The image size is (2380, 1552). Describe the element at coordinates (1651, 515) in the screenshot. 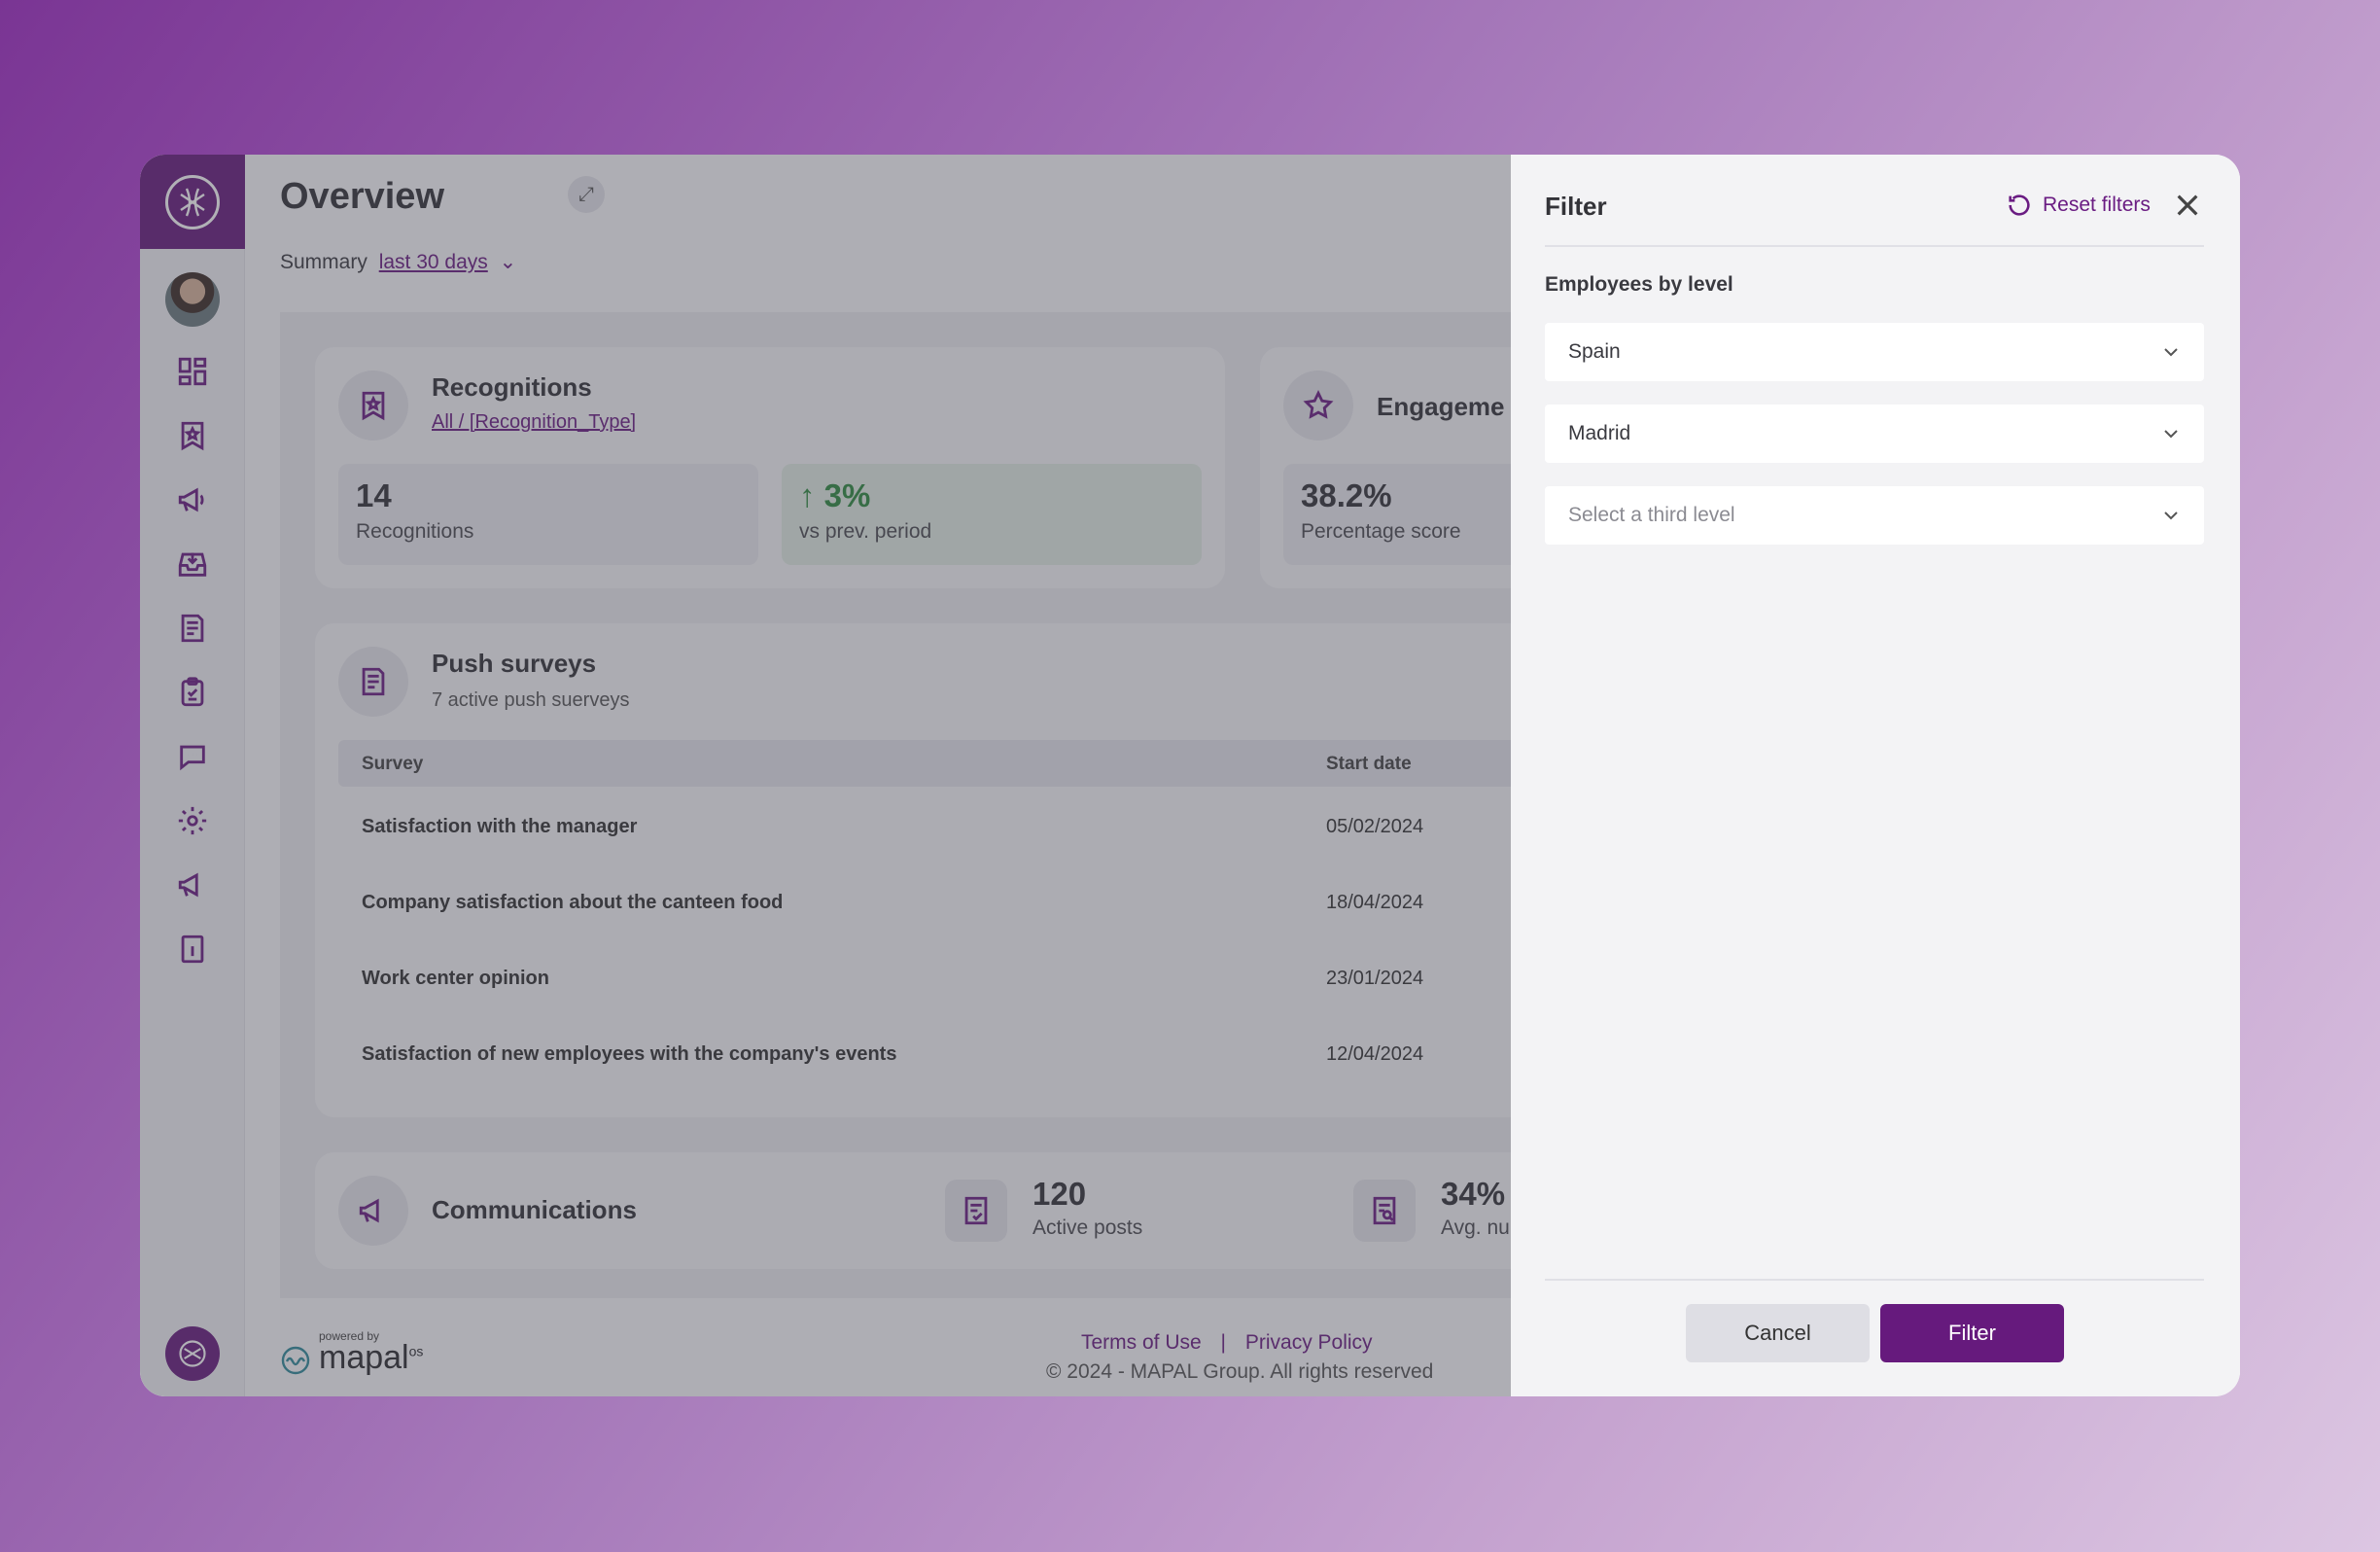

I see `level3-placeholder: Select a third level` at that location.